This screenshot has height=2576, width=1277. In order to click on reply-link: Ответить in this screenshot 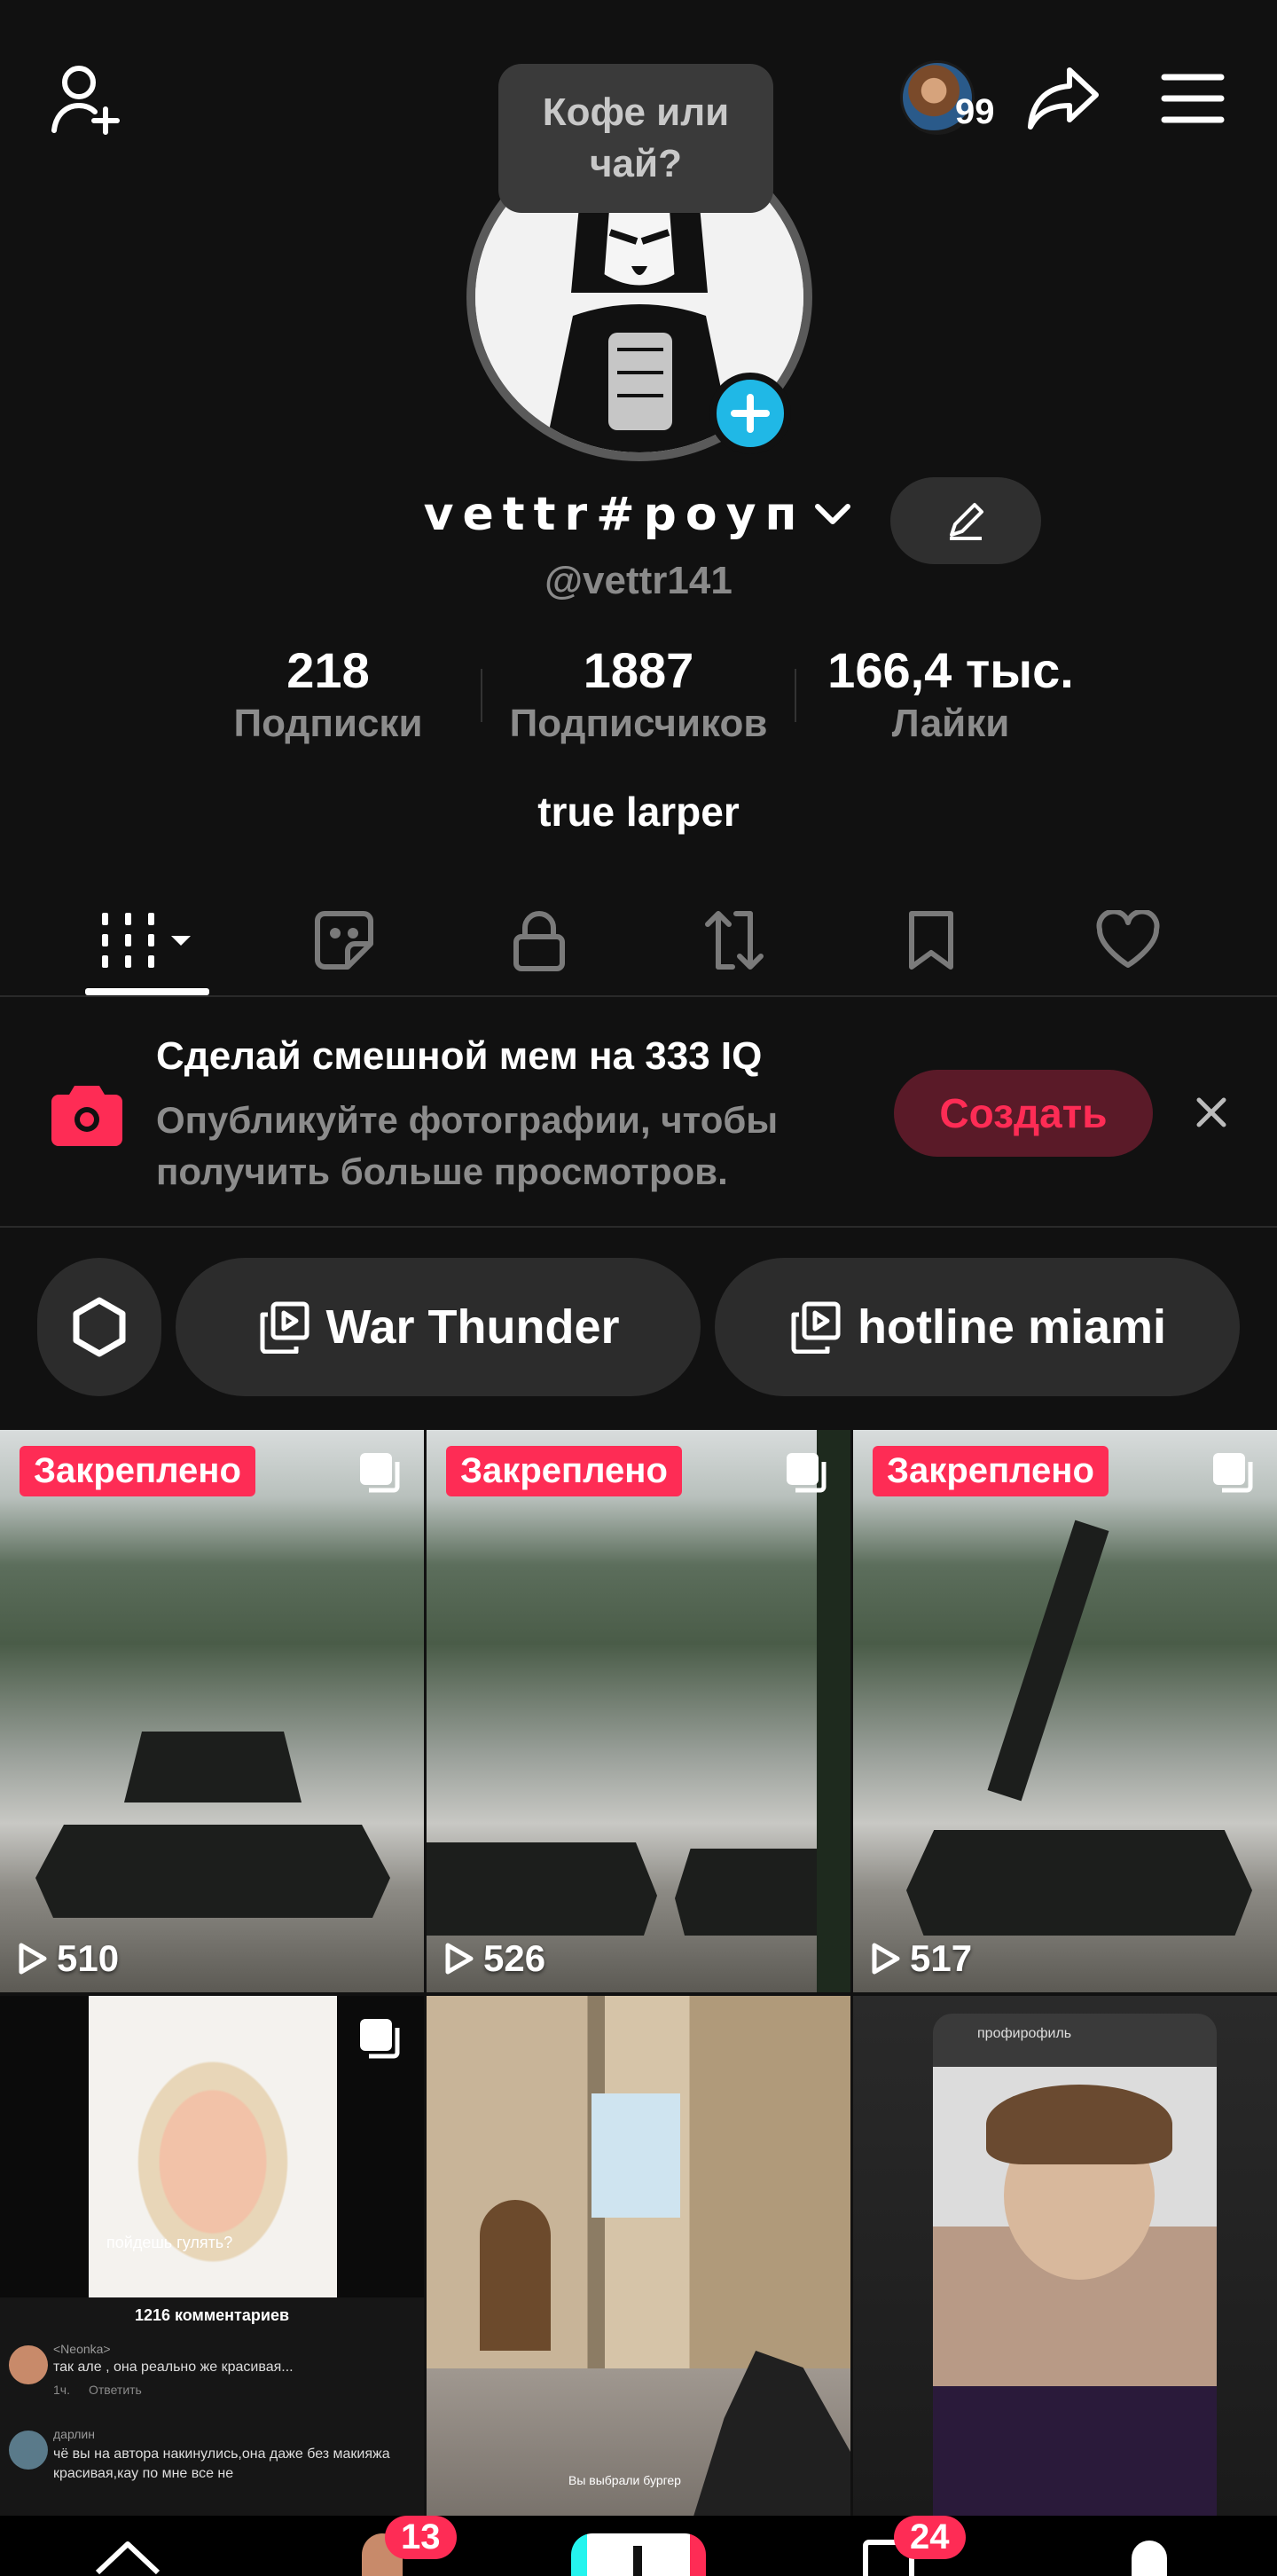, I will do `click(115, 2390)`.